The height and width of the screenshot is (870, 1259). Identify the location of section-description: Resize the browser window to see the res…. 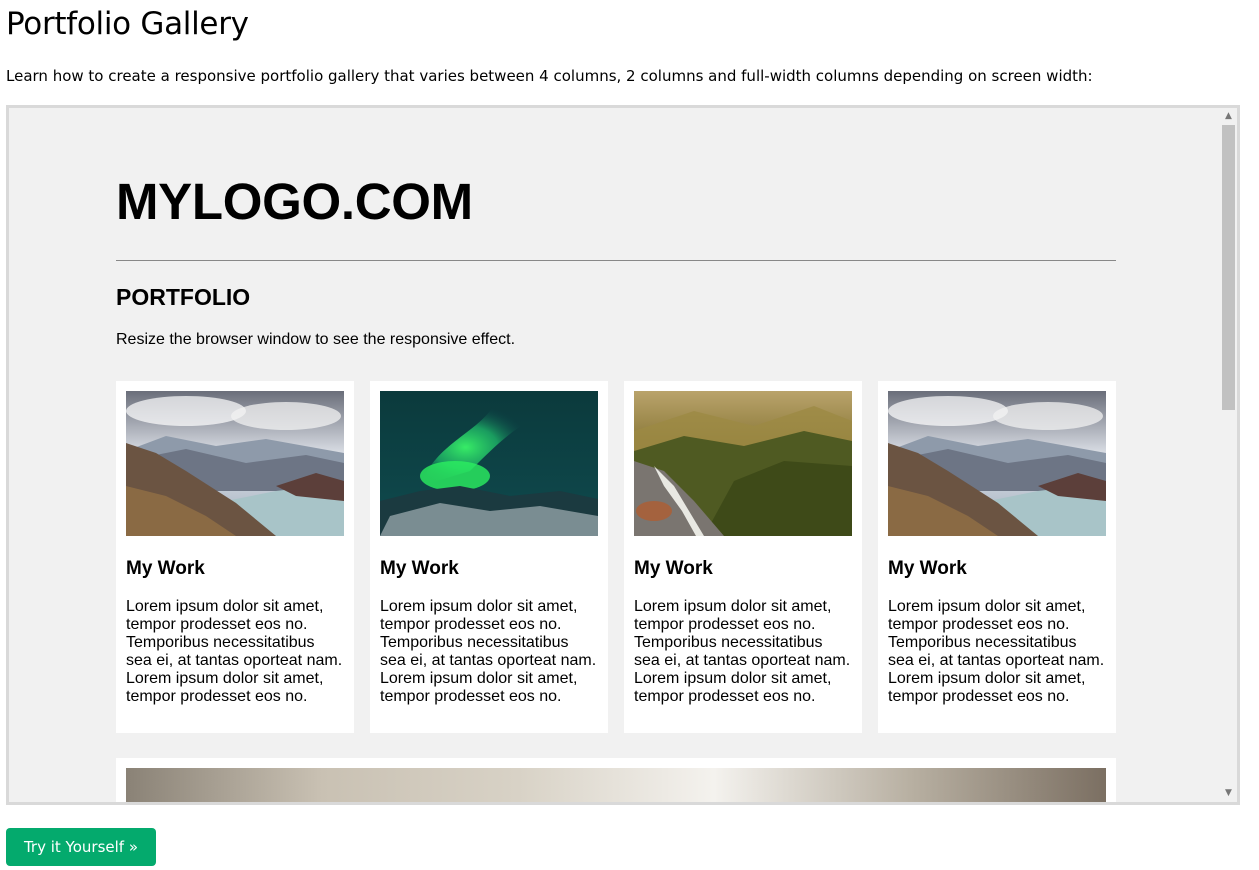
(316, 339).